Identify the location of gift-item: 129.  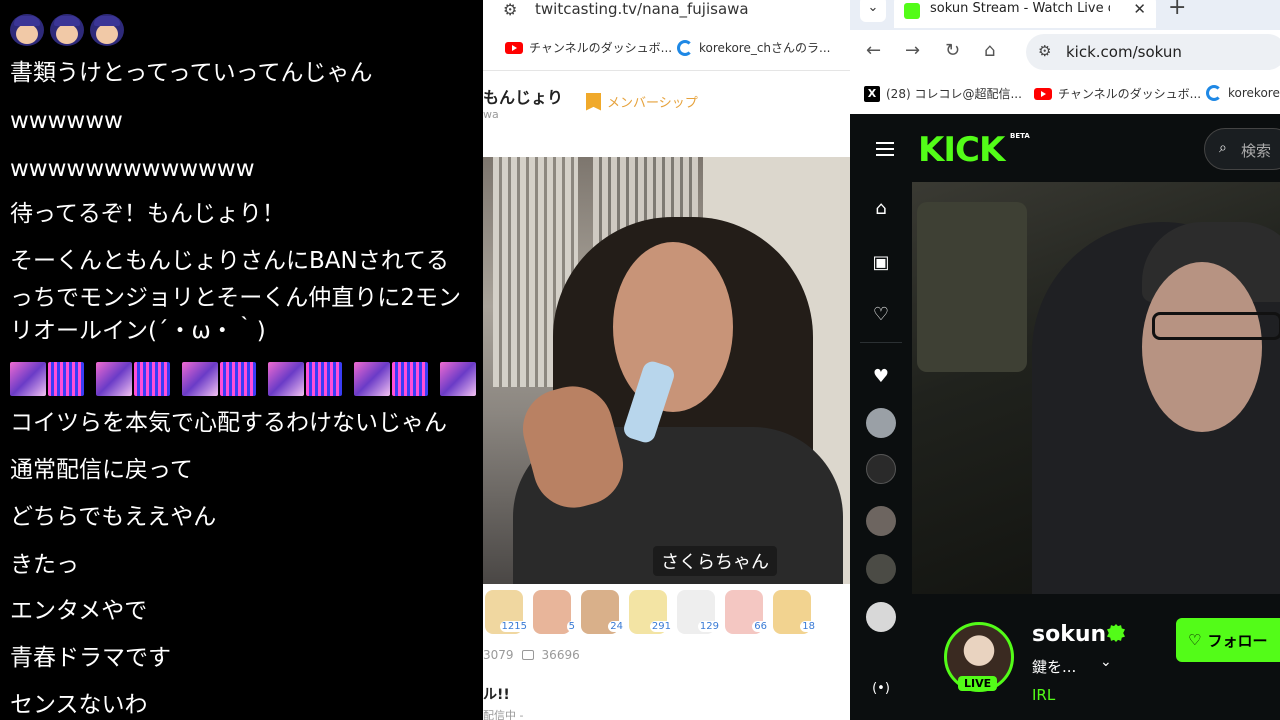
(699, 612).